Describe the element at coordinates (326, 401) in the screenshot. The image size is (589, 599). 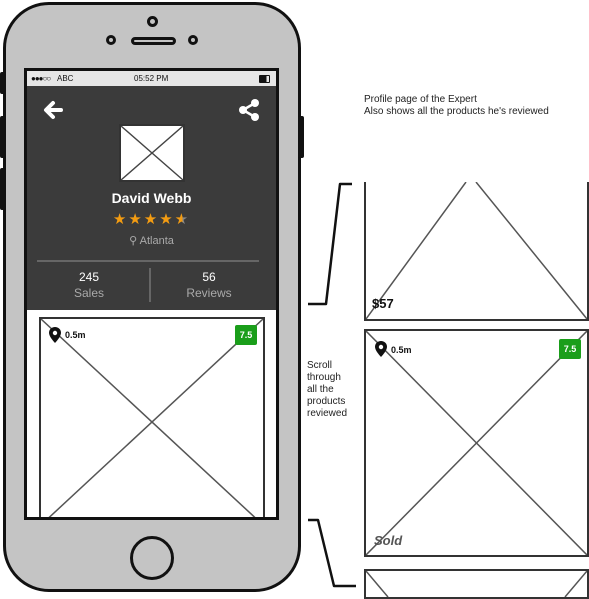
I see `scroll-note-line: products` at that location.